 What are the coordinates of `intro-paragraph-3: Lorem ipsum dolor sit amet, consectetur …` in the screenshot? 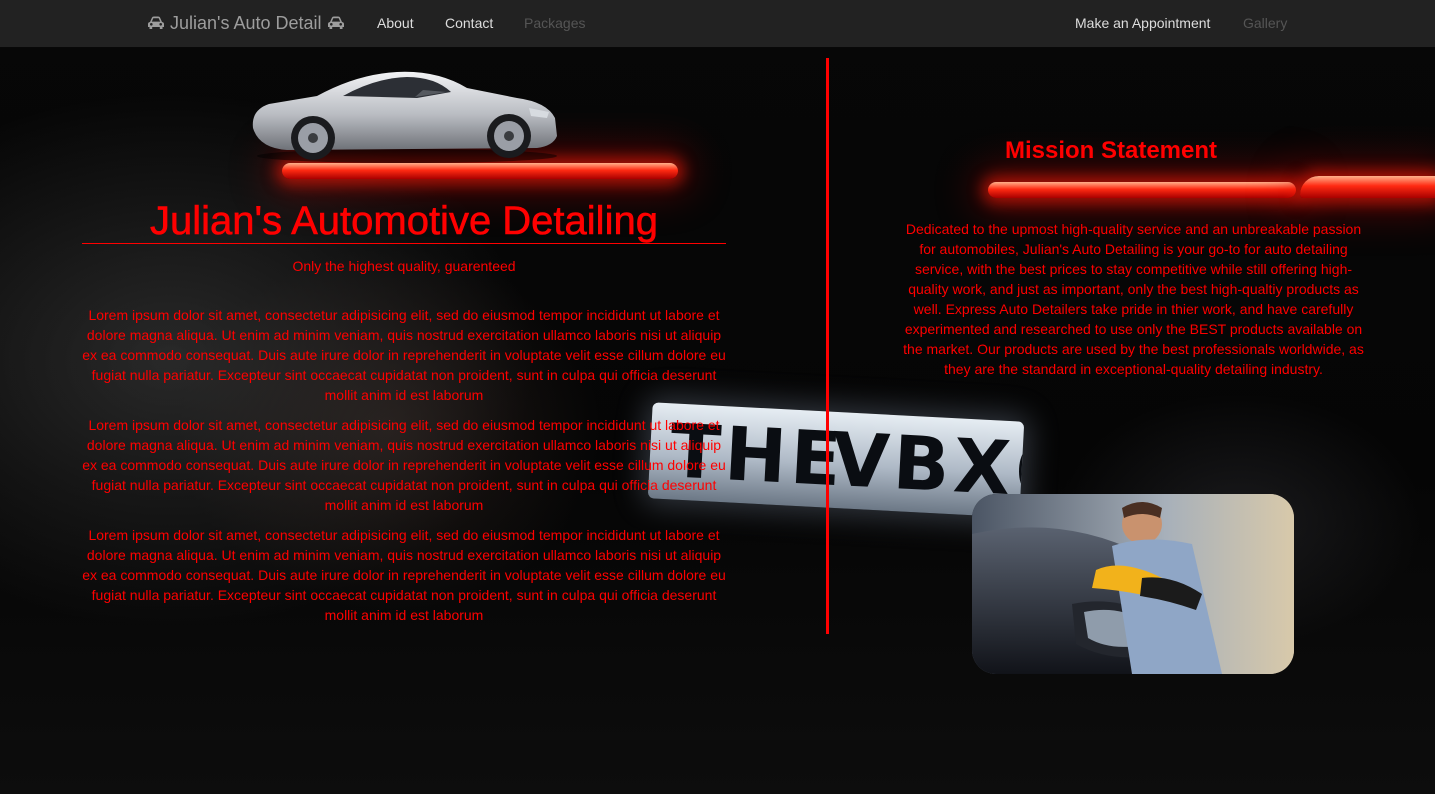 It's located at (404, 575).